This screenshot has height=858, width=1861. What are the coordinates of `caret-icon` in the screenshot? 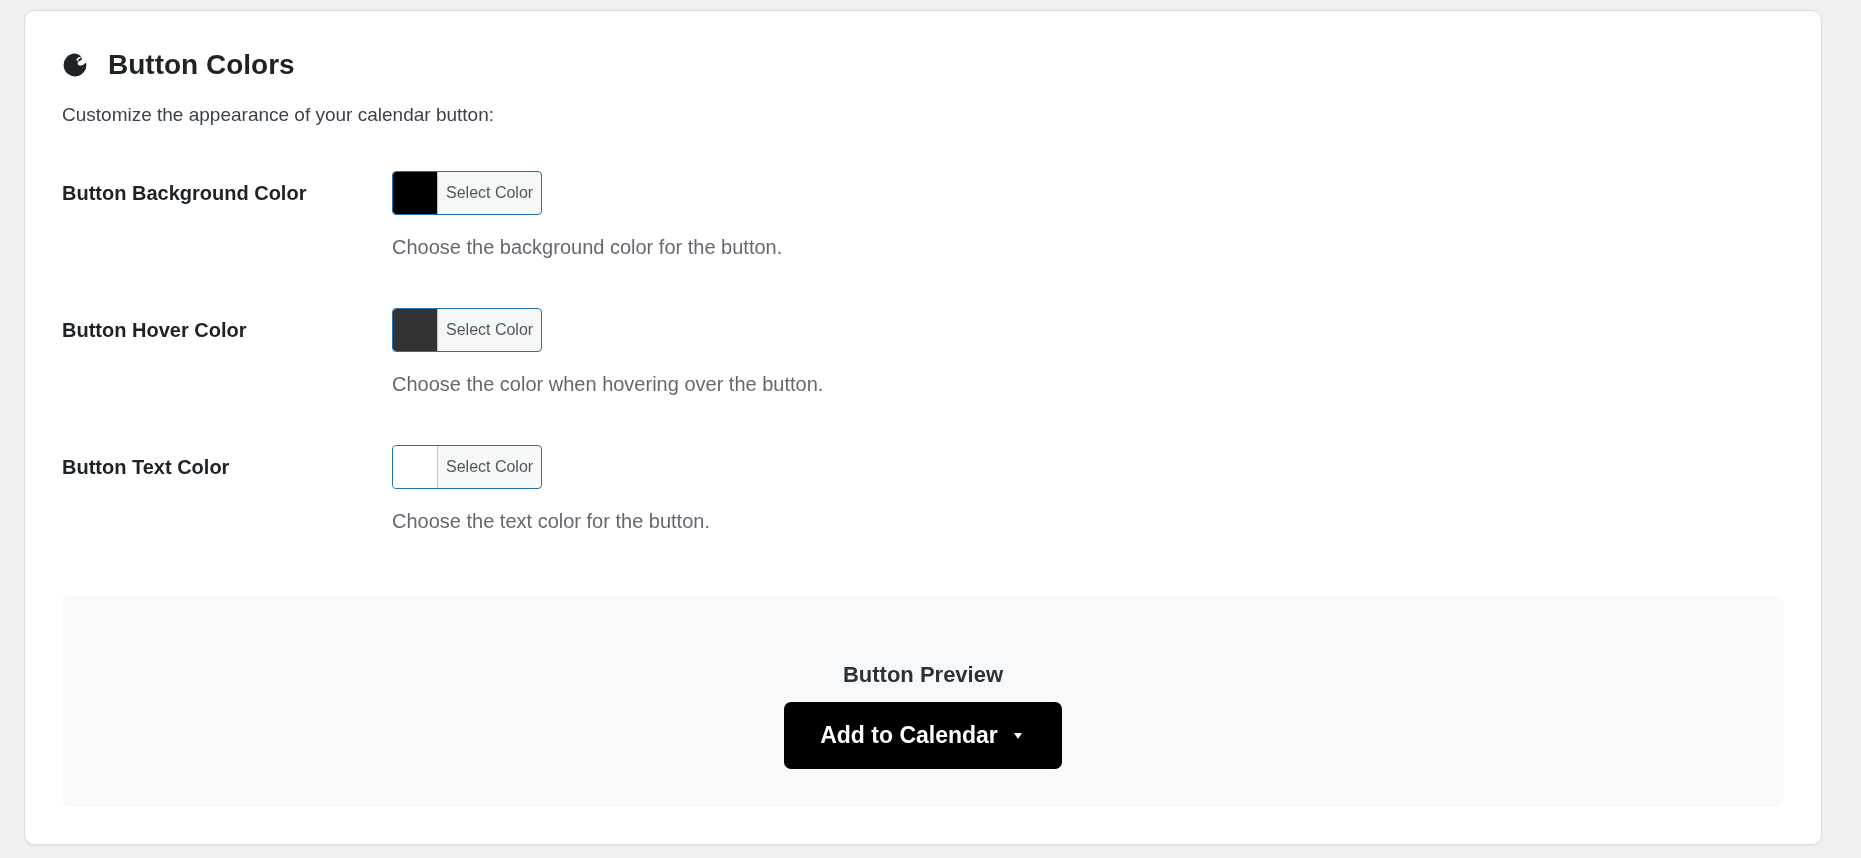 It's located at (1017, 735).